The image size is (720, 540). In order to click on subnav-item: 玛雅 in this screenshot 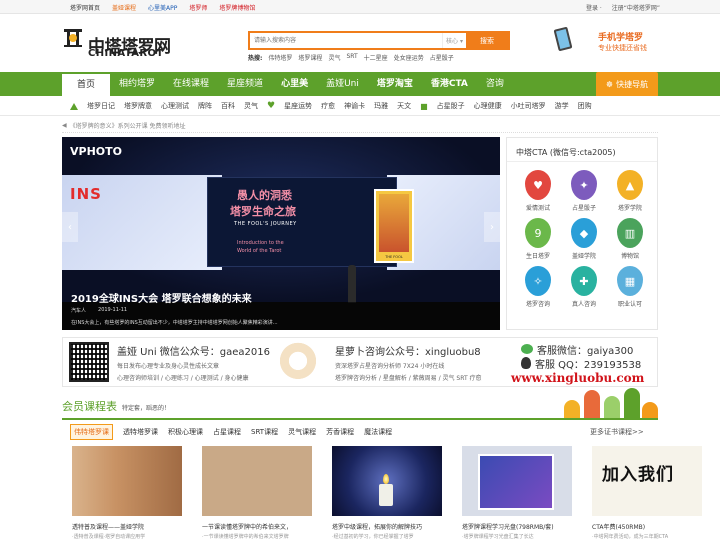, I will do `click(381, 106)`.